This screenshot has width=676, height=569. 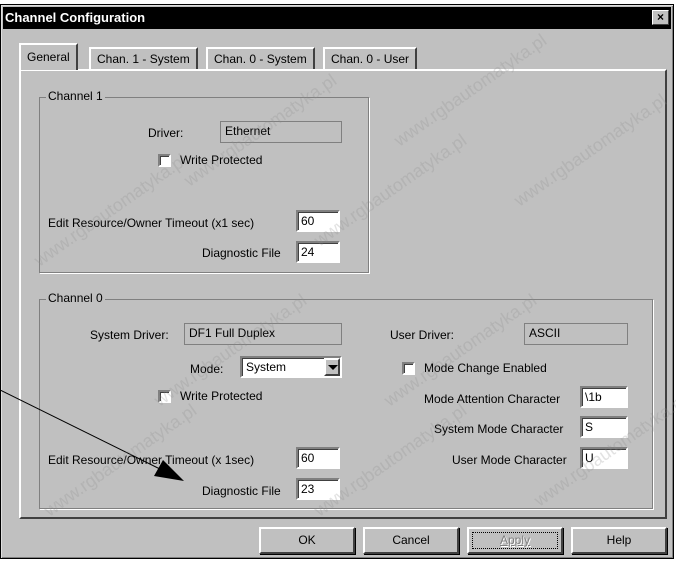 What do you see at coordinates (143, 58) in the screenshot?
I see `tab-chan1-system: Chan. 1 - System` at bounding box center [143, 58].